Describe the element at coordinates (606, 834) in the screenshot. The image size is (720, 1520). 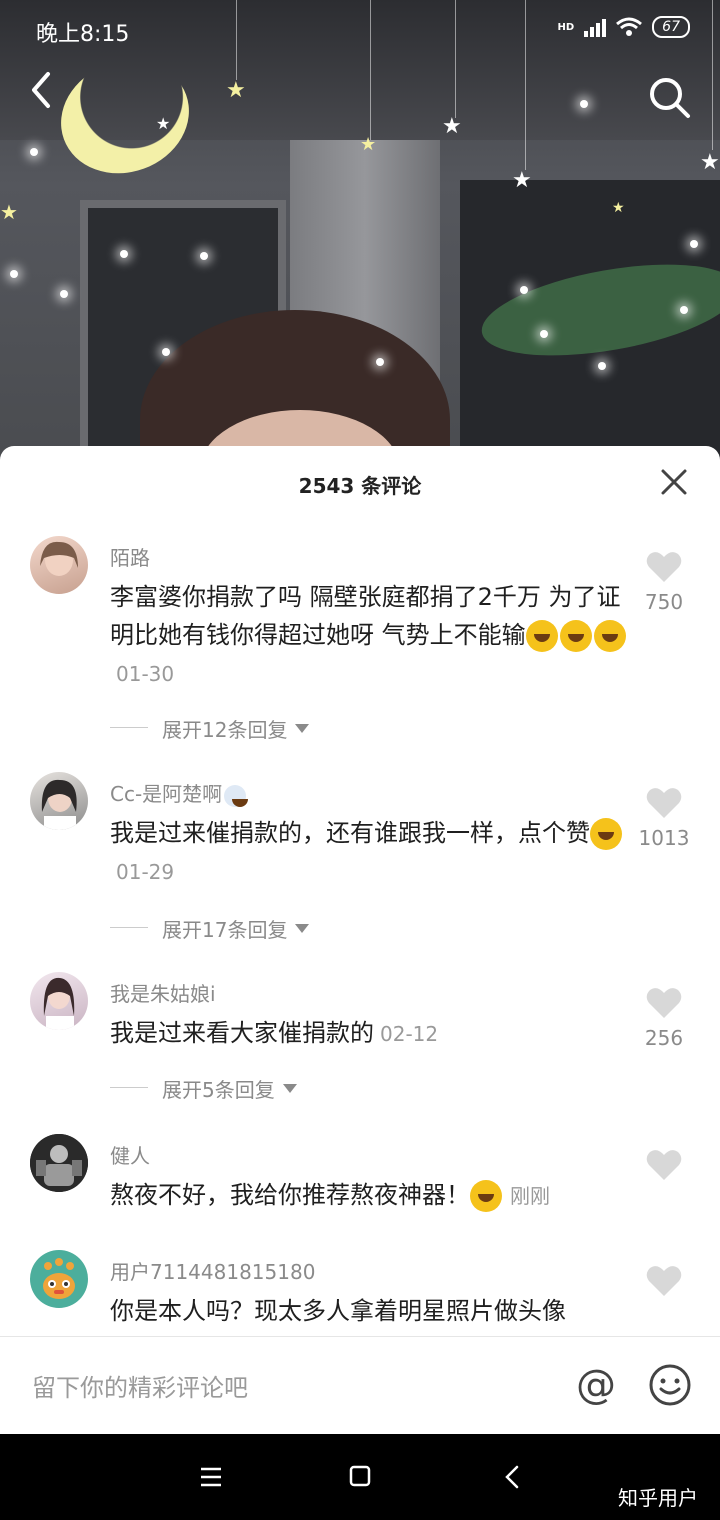
I see `thinking-emoji` at that location.